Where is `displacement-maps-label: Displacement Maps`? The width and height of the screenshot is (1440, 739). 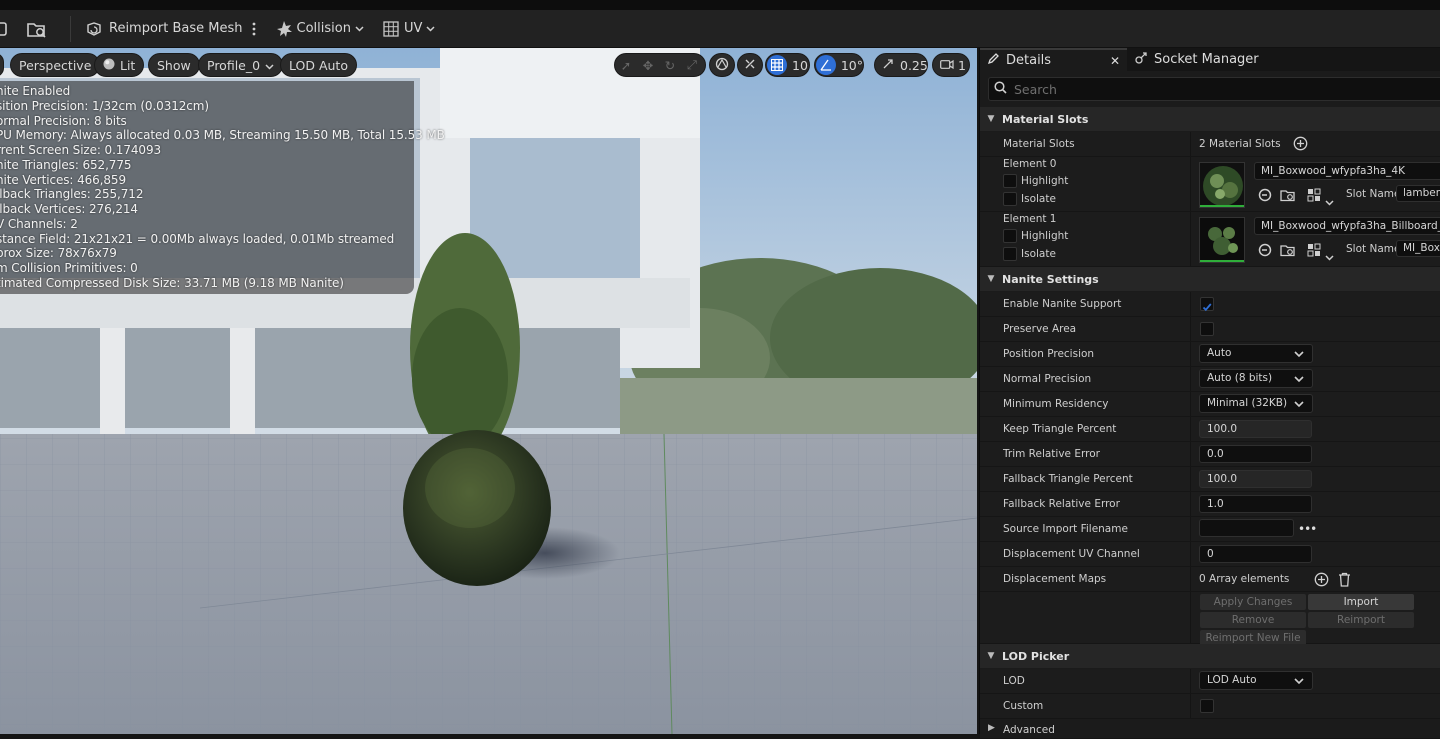
displacement-maps-label: Displacement Maps is located at coordinates (1055, 579).